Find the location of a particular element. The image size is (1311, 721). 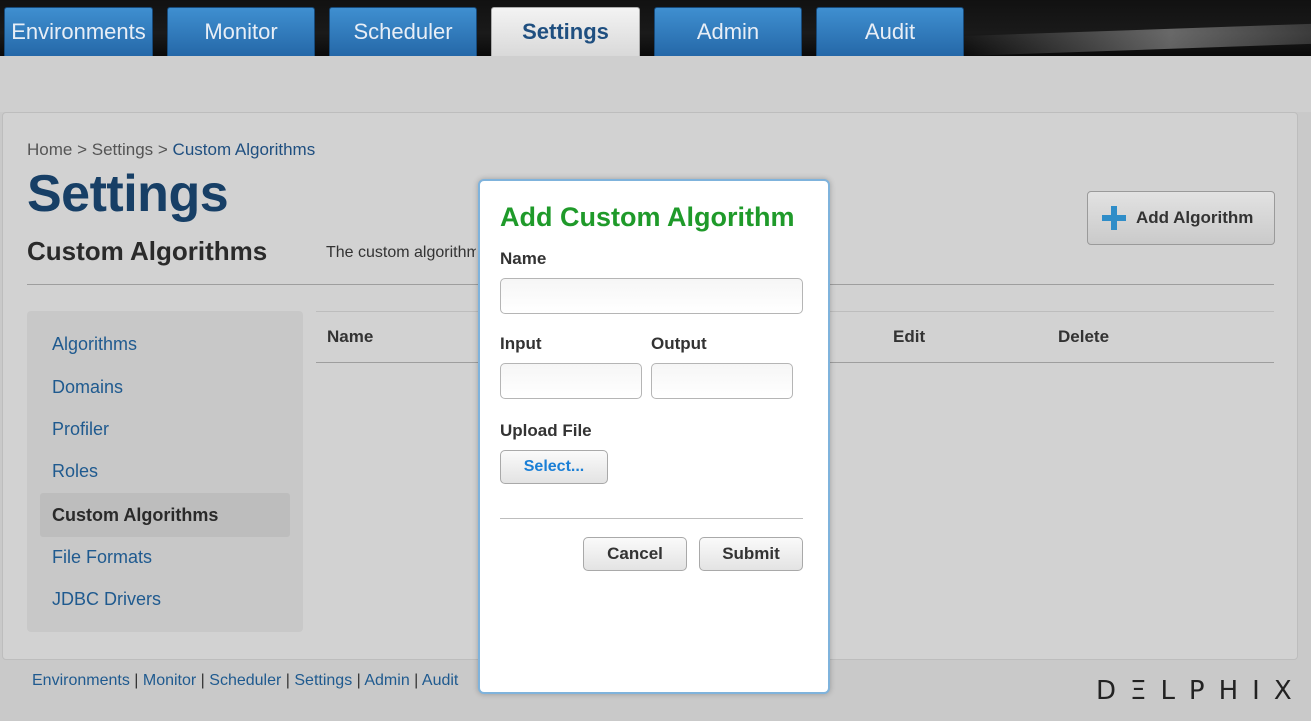

dialog-divider is located at coordinates (651, 518).